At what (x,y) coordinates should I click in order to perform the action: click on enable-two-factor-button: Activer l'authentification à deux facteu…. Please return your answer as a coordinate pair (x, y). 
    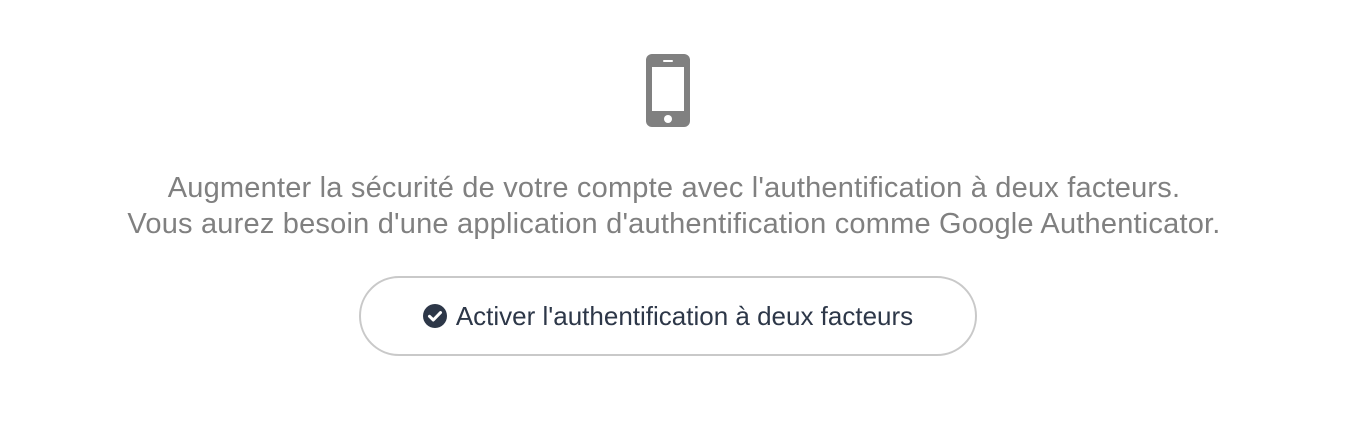
    Looking at the image, I should click on (668, 316).